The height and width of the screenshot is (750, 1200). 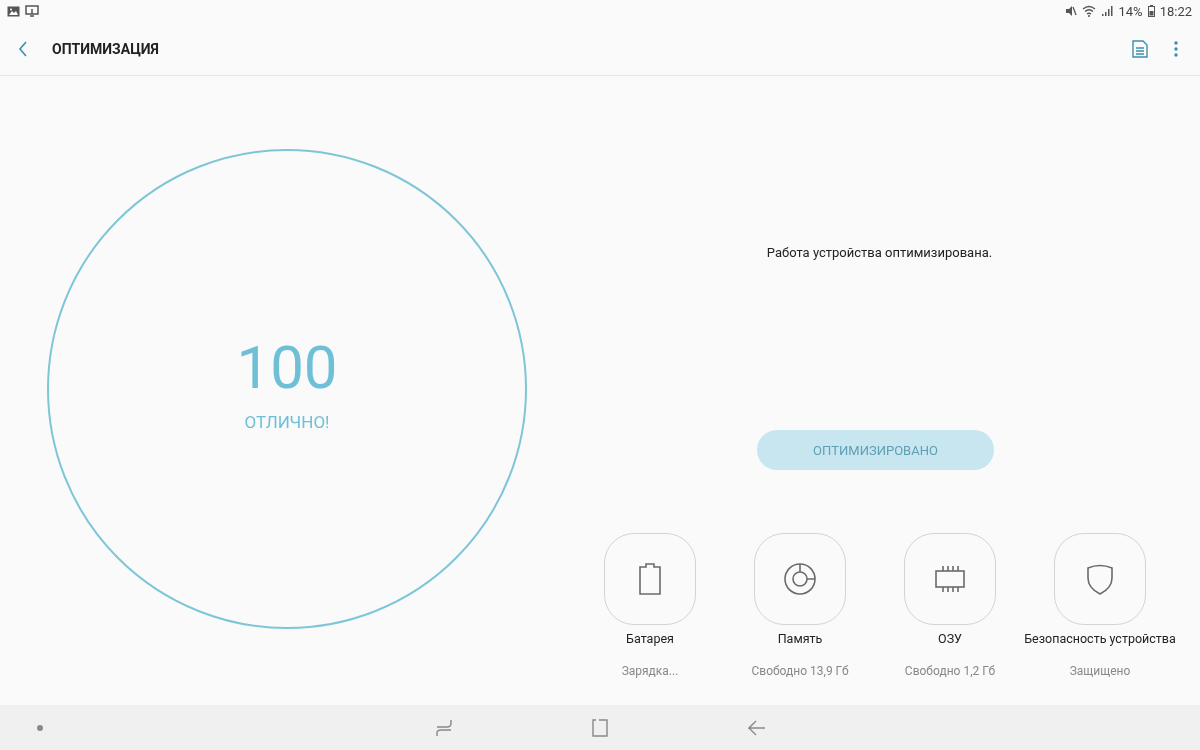 What do you see at coordinates (1130, 11) in the screenshot?
I see `battery-percent: 14%` at bounding box center [1130, 11].